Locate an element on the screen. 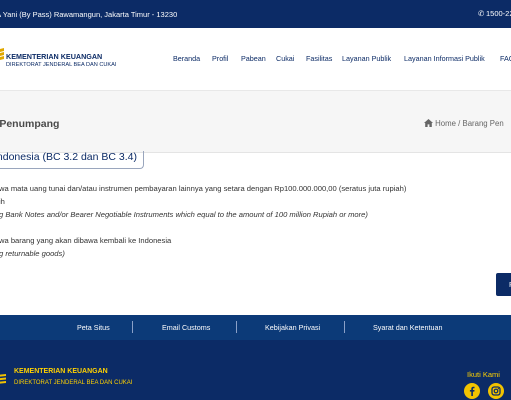  nav-item-layanan-publik: Layanan Publik is located at coordinates (366, 58).